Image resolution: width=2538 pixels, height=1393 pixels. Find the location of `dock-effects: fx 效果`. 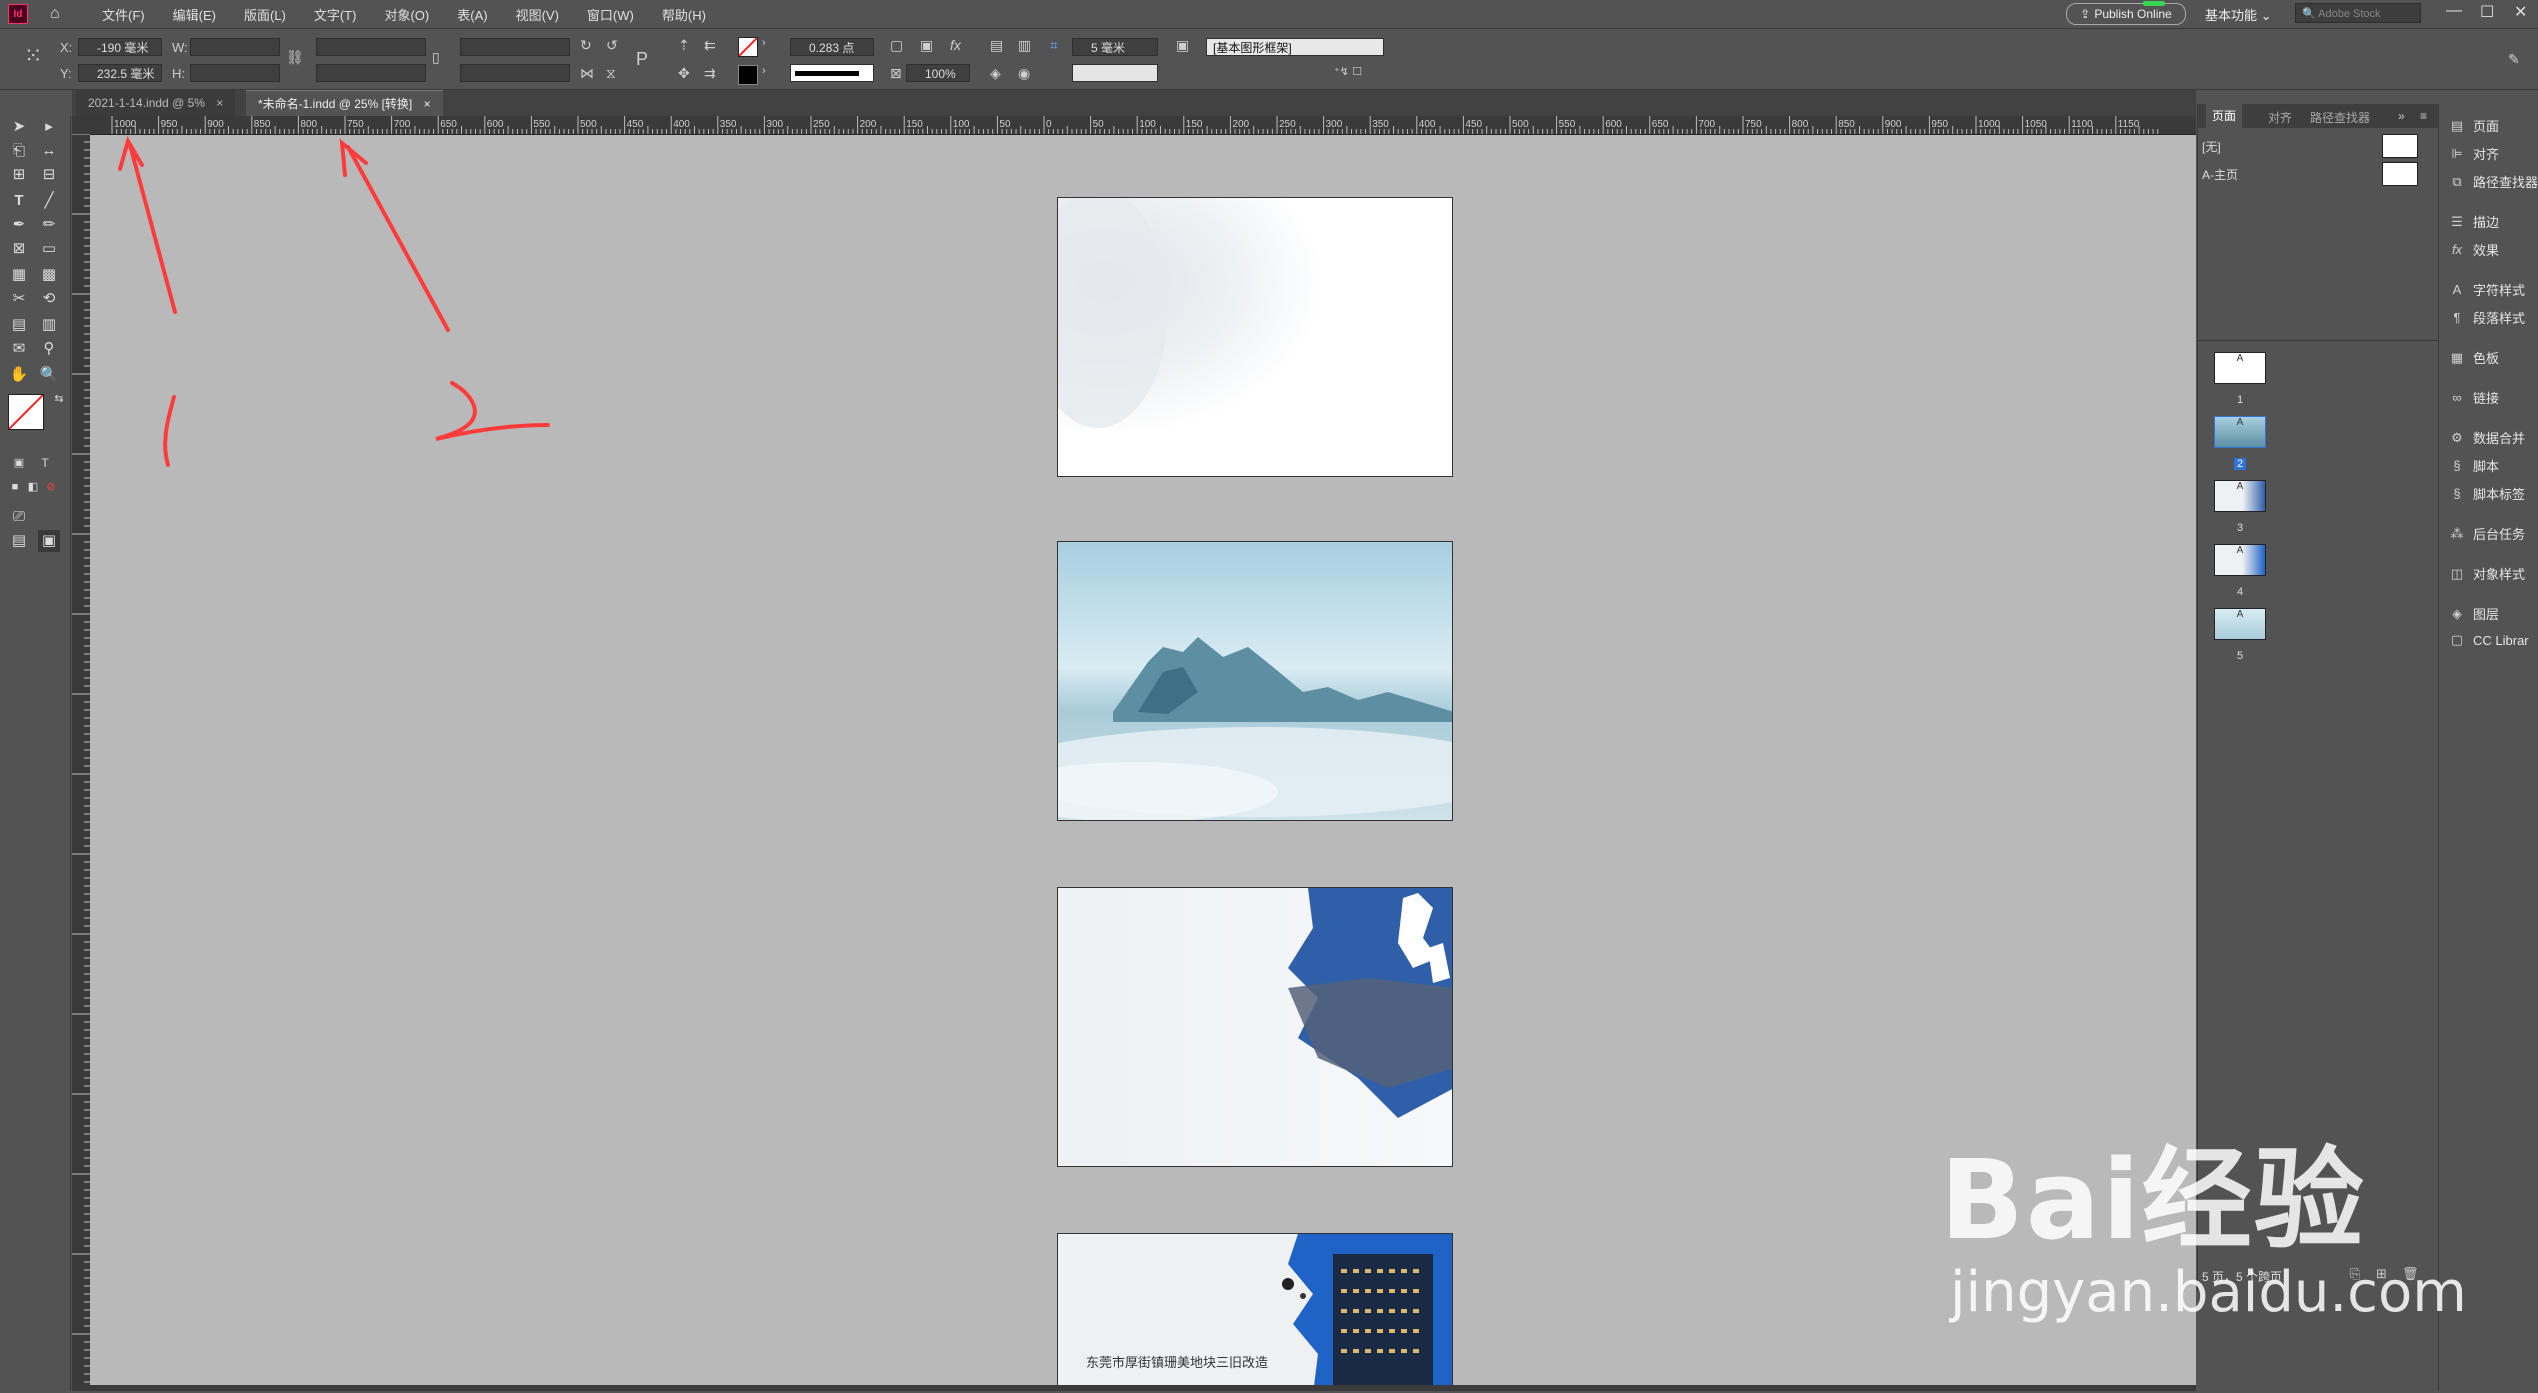

dock-effects: fx 效果 is located at coordinates (2474, 249).